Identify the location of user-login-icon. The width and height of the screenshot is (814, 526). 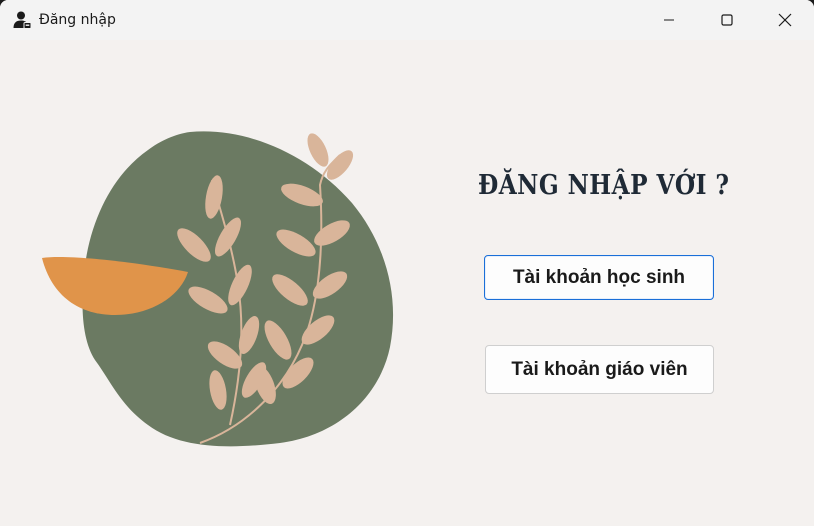
(22, 20).